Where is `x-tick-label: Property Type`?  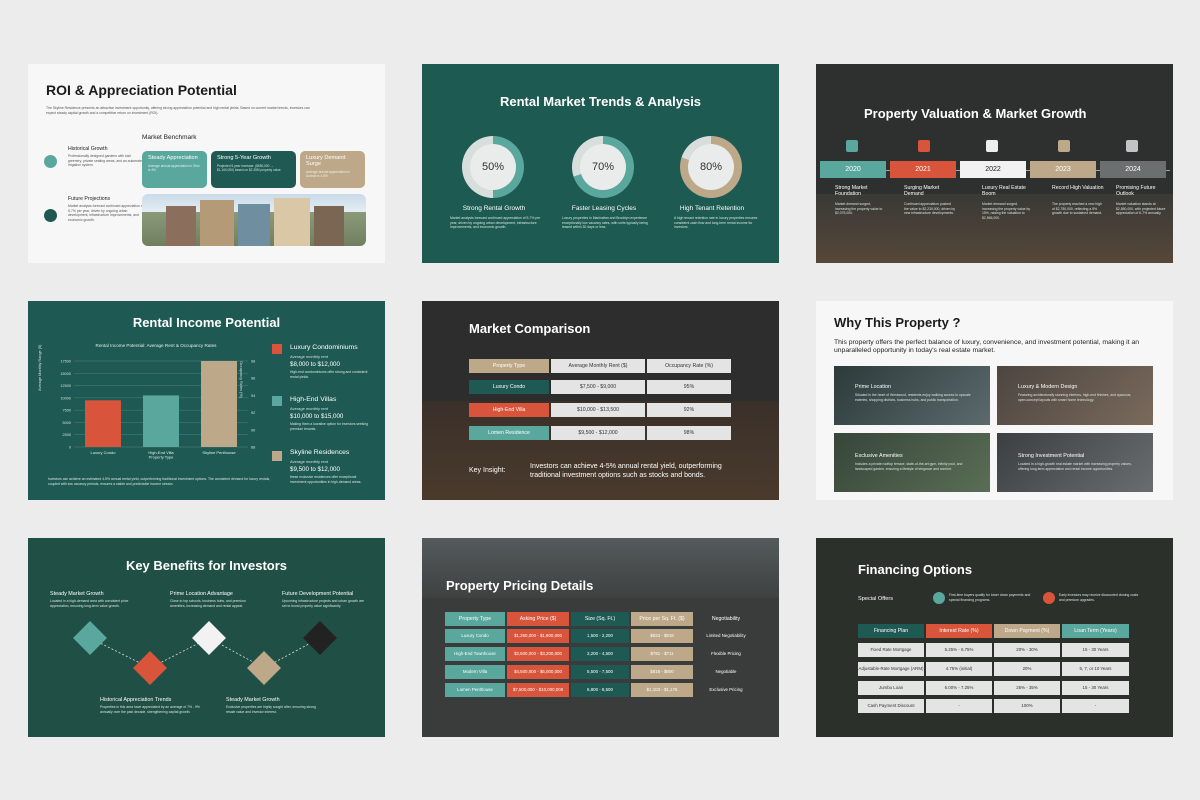
x-tick-label: Property Type is located at coordinates (162, 457).